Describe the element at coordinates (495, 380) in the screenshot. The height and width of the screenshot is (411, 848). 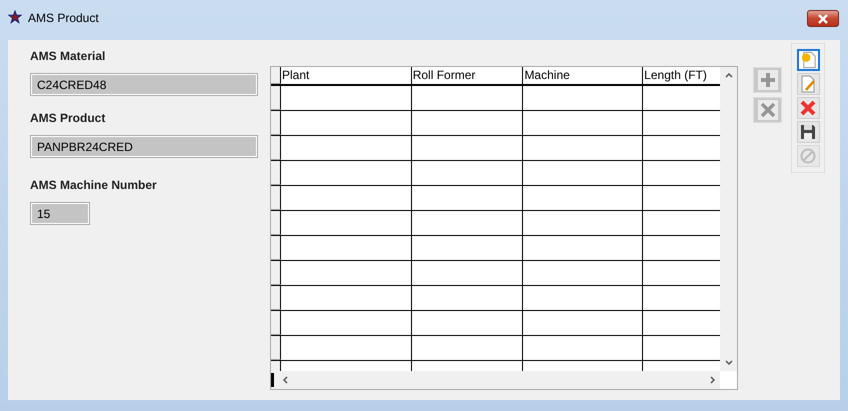
I see `horizontal-scrollbar` at that location.